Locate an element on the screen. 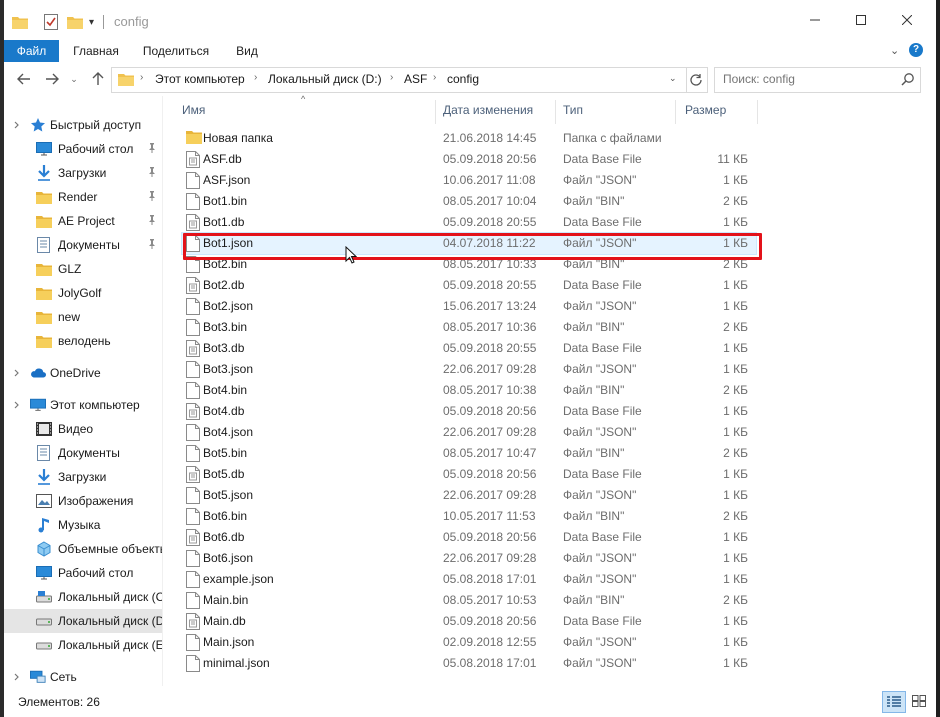 Image resolution: width=940 pixels, height=717 pixels. close-button is located at coordinates (907, 20).